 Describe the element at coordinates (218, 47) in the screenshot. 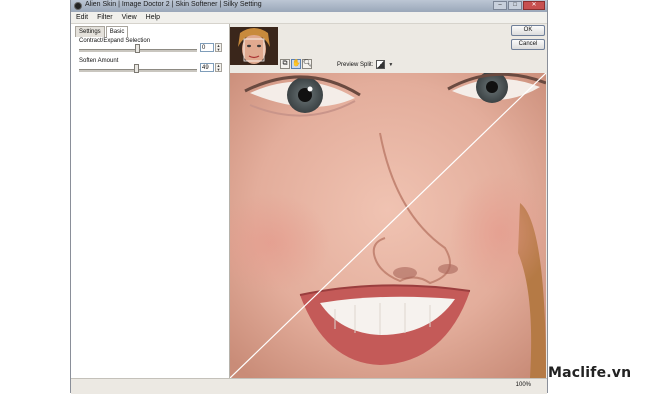

I see `contract-expand-spinner: ▲ ▼` at that location.